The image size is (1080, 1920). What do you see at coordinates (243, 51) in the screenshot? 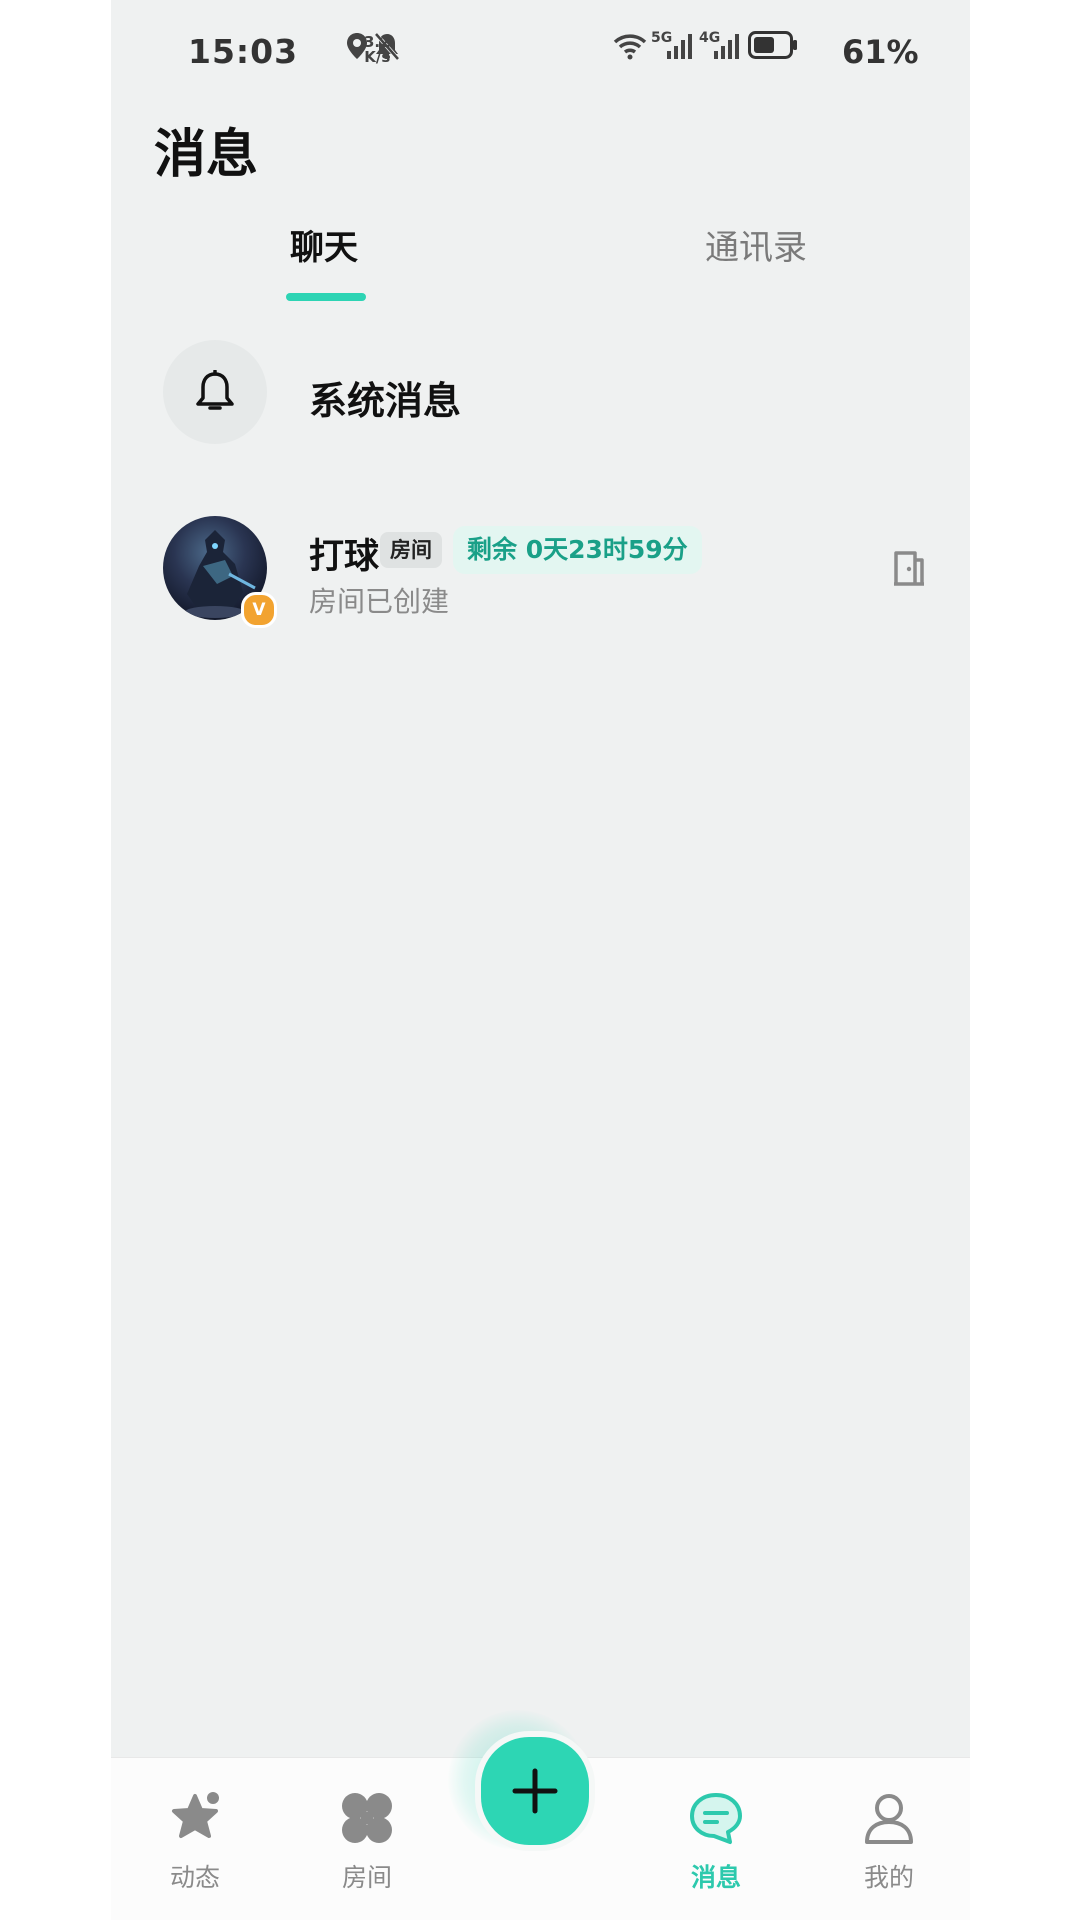
I see `status-time: 15:03` at bounding box center [243, 51].